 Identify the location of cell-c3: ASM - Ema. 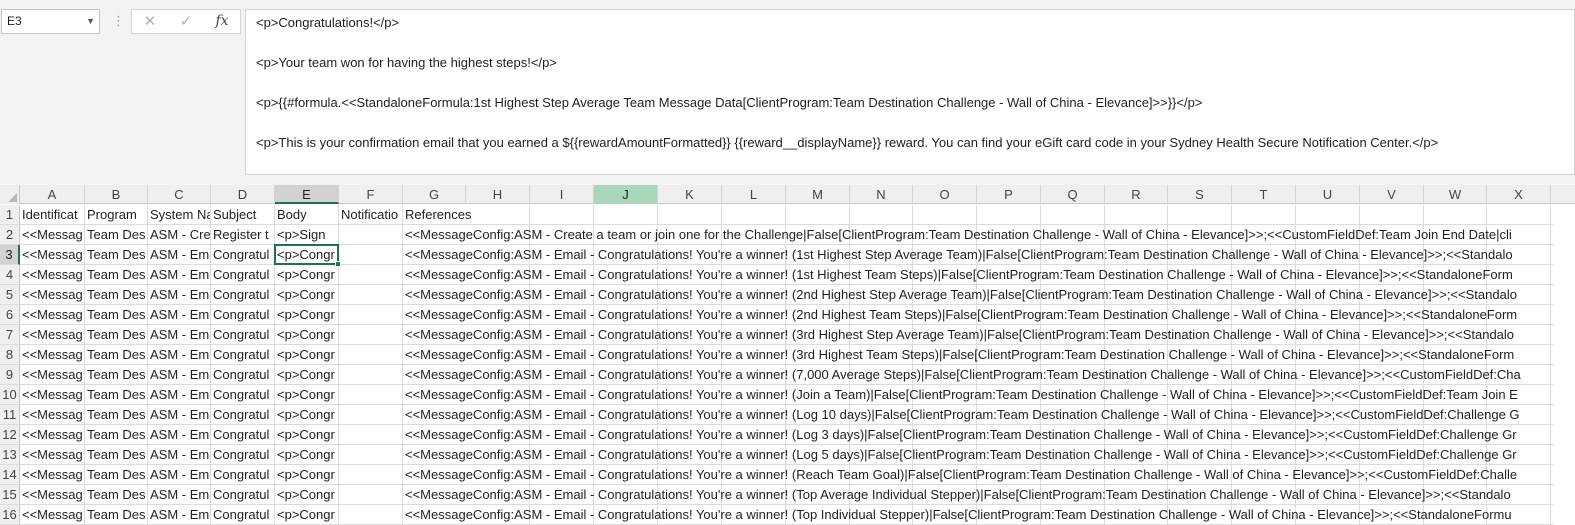
(179, 255).